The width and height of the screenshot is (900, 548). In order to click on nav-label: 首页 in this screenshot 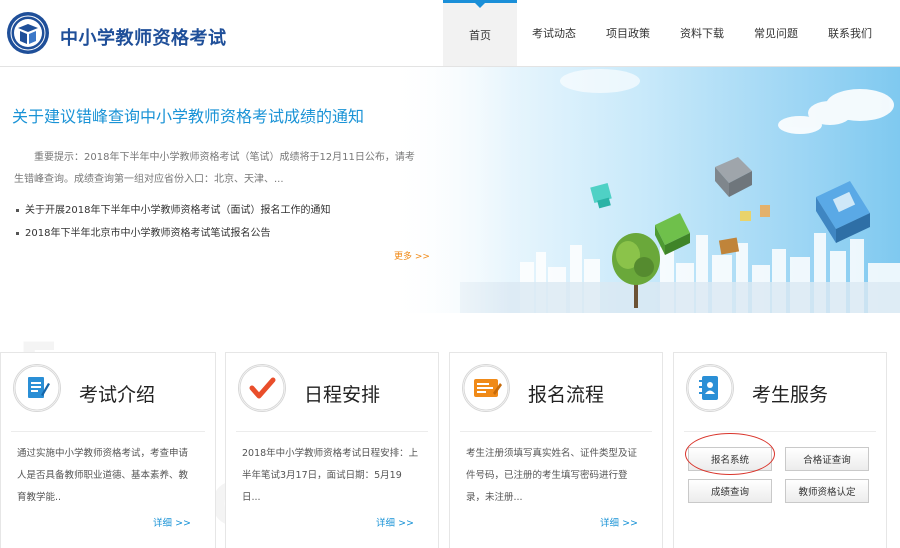, I will do `click(480, 35)`.